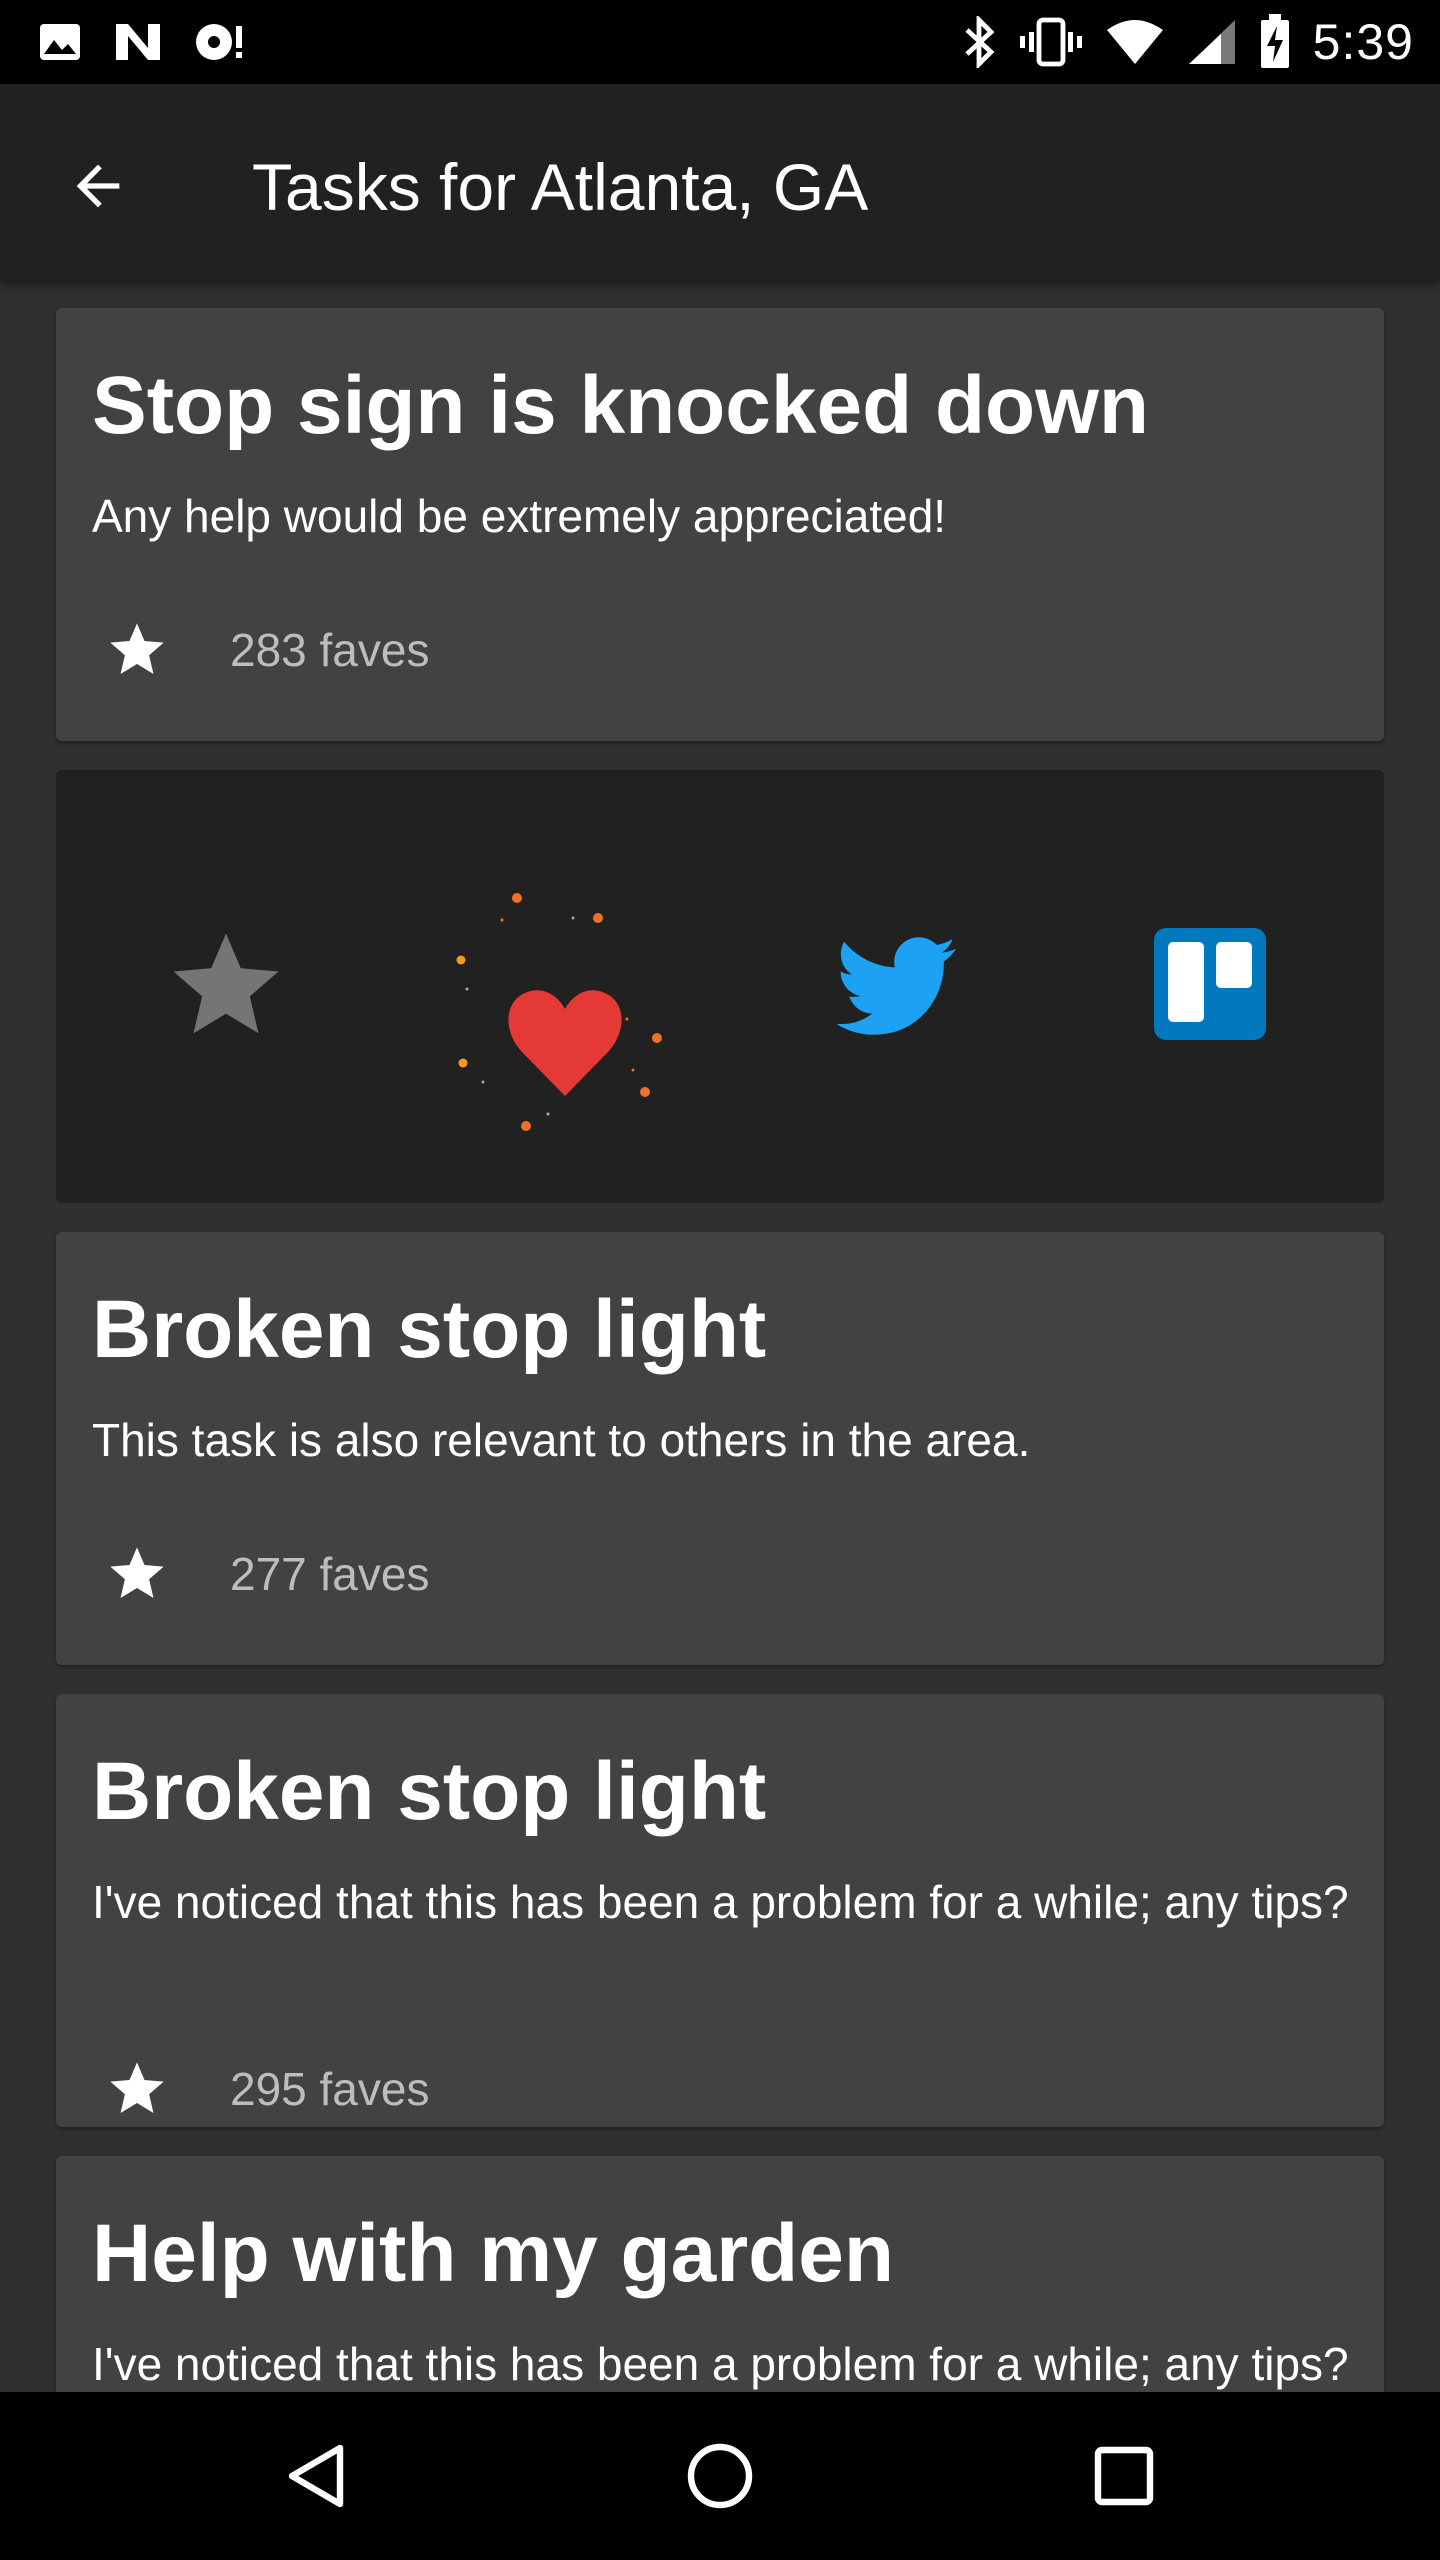 Image resolution: width=1440 pixels, height=2560 pixels. I want to click on nav-recents-button, so click(1124, 2476).